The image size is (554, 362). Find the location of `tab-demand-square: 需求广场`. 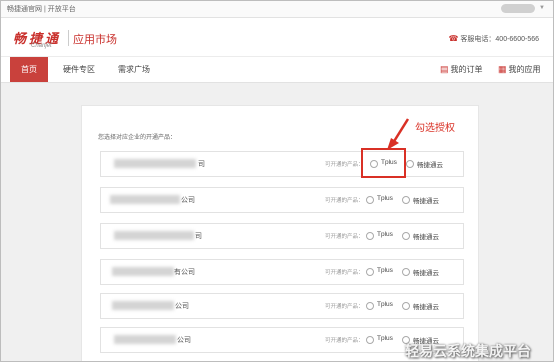

tab-demand-square: 需求广场 is located at coordinates (134, 69).